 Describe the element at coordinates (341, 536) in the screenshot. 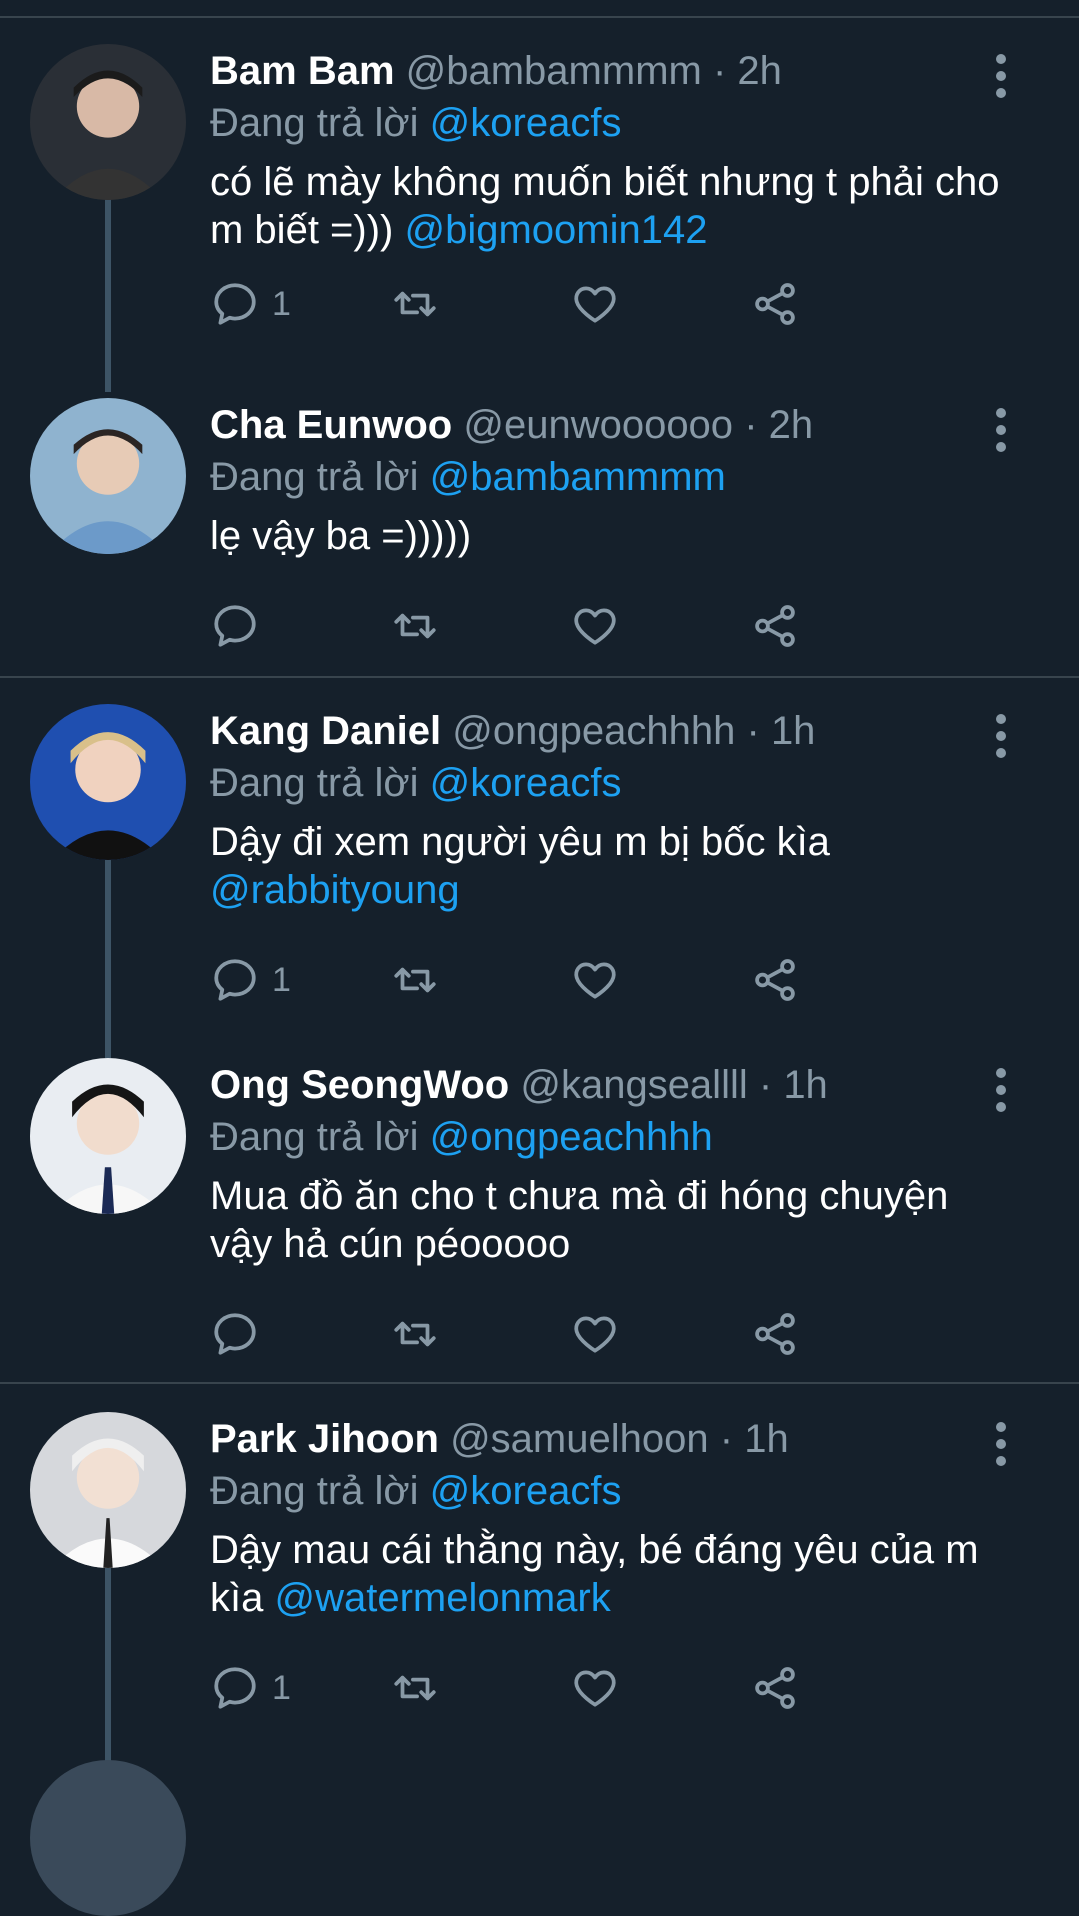

I see `tweet-body: lẹ vậy ba =)))))` at that location.